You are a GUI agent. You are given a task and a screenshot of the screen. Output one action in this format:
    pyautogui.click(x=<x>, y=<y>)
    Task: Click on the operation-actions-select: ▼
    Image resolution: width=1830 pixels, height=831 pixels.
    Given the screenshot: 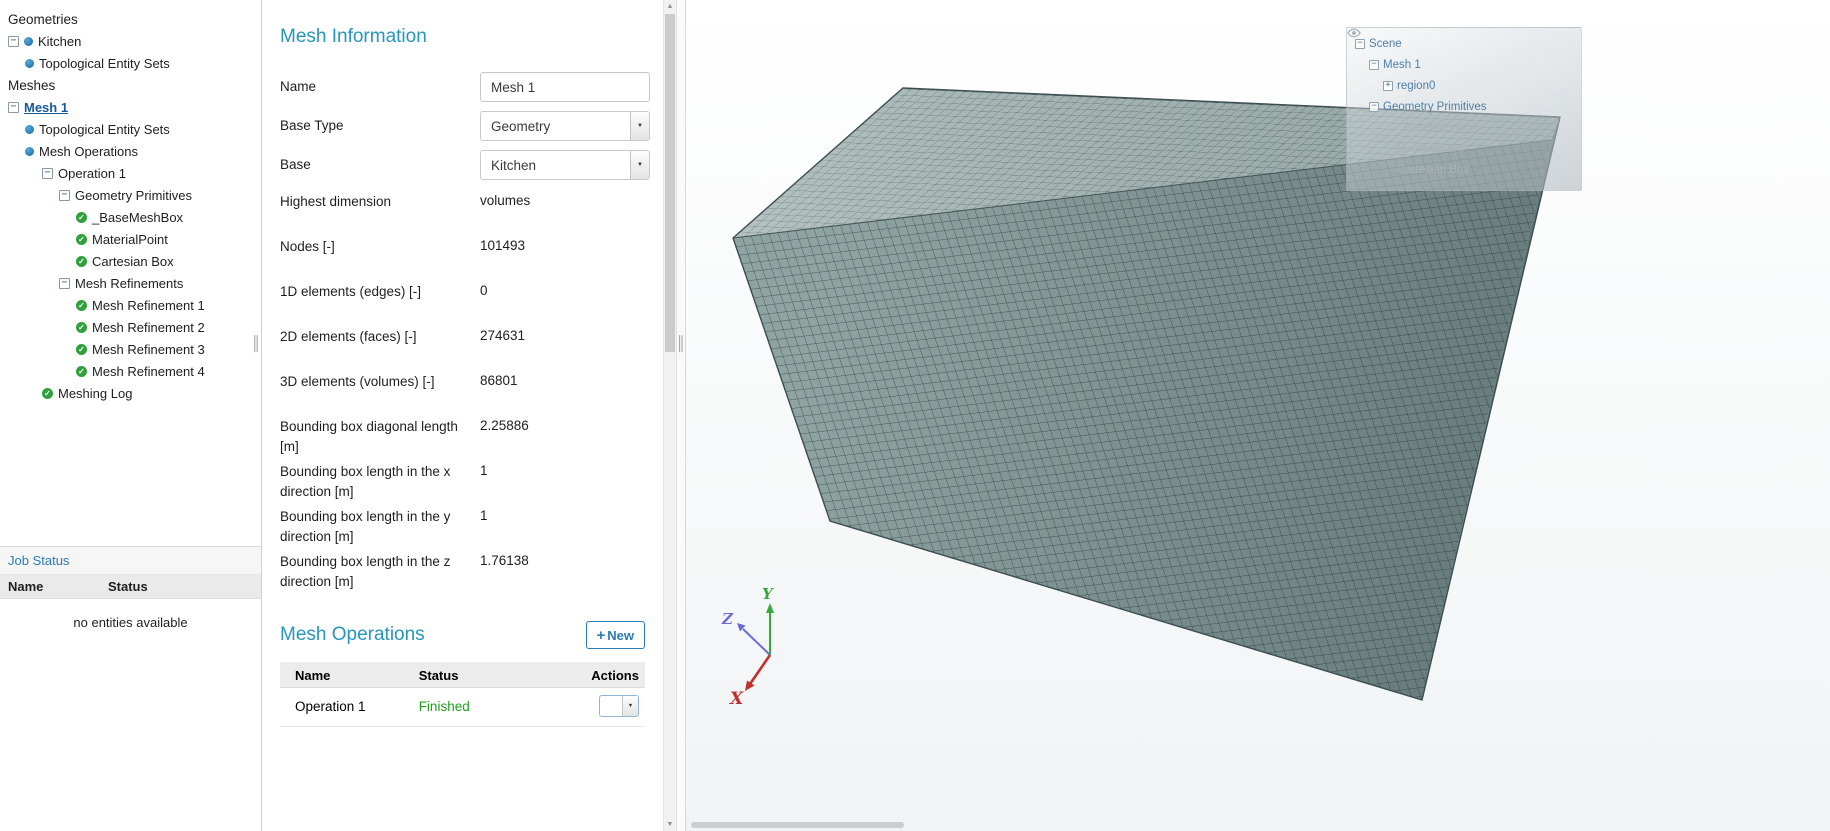 What is the action you would take?
    pyautogui.click(x=618, y=706)
    